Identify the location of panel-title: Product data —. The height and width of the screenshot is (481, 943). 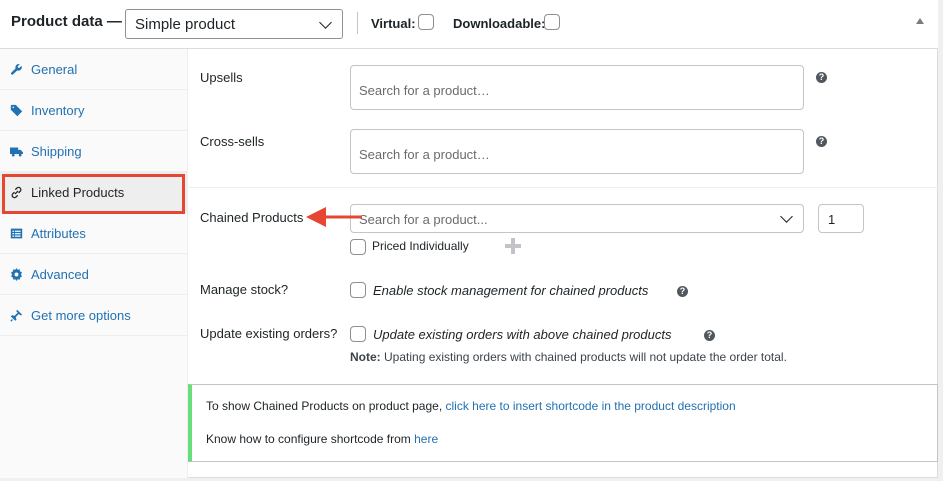
(66, 21).